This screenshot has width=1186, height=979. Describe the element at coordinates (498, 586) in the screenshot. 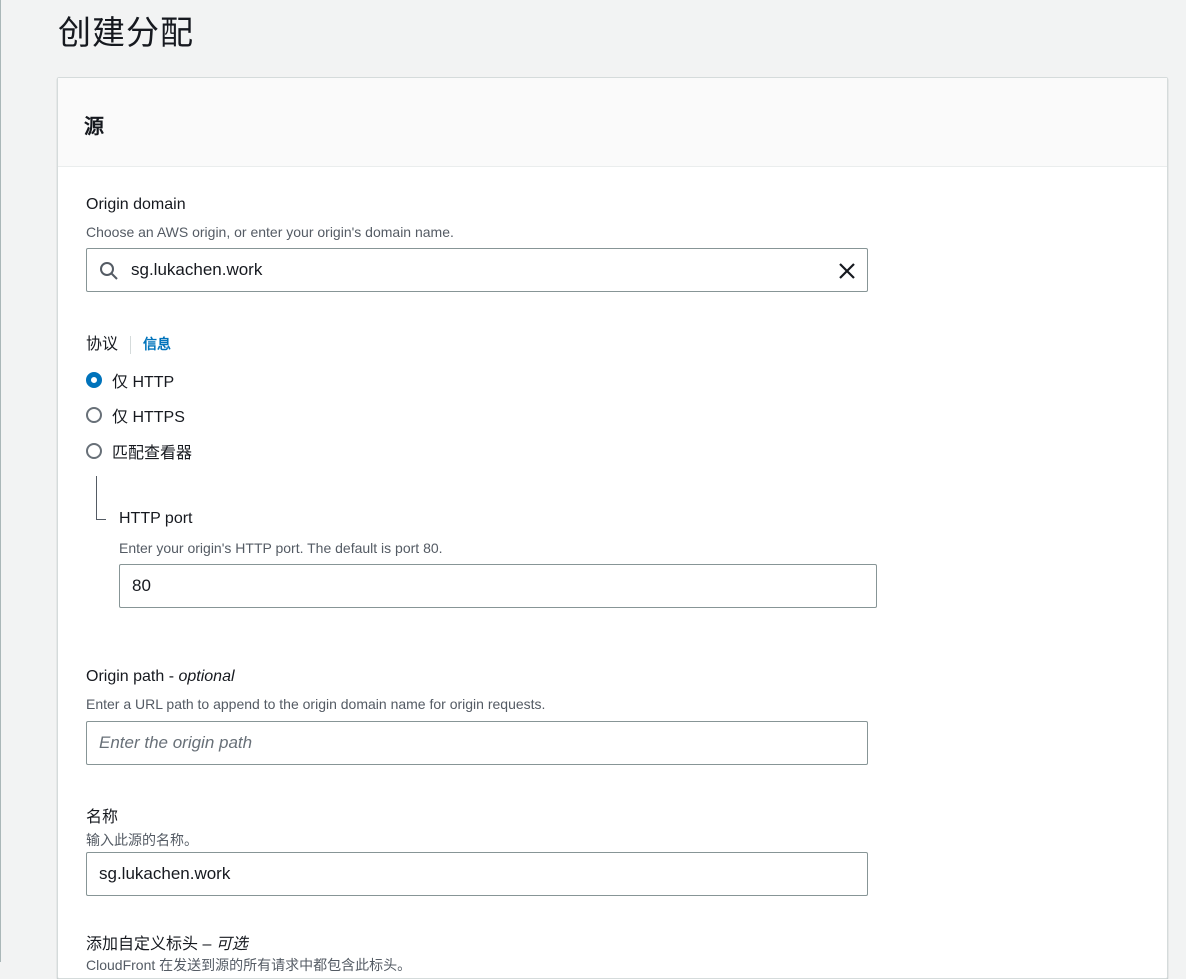

I see `http-port-input: 80` at that location.